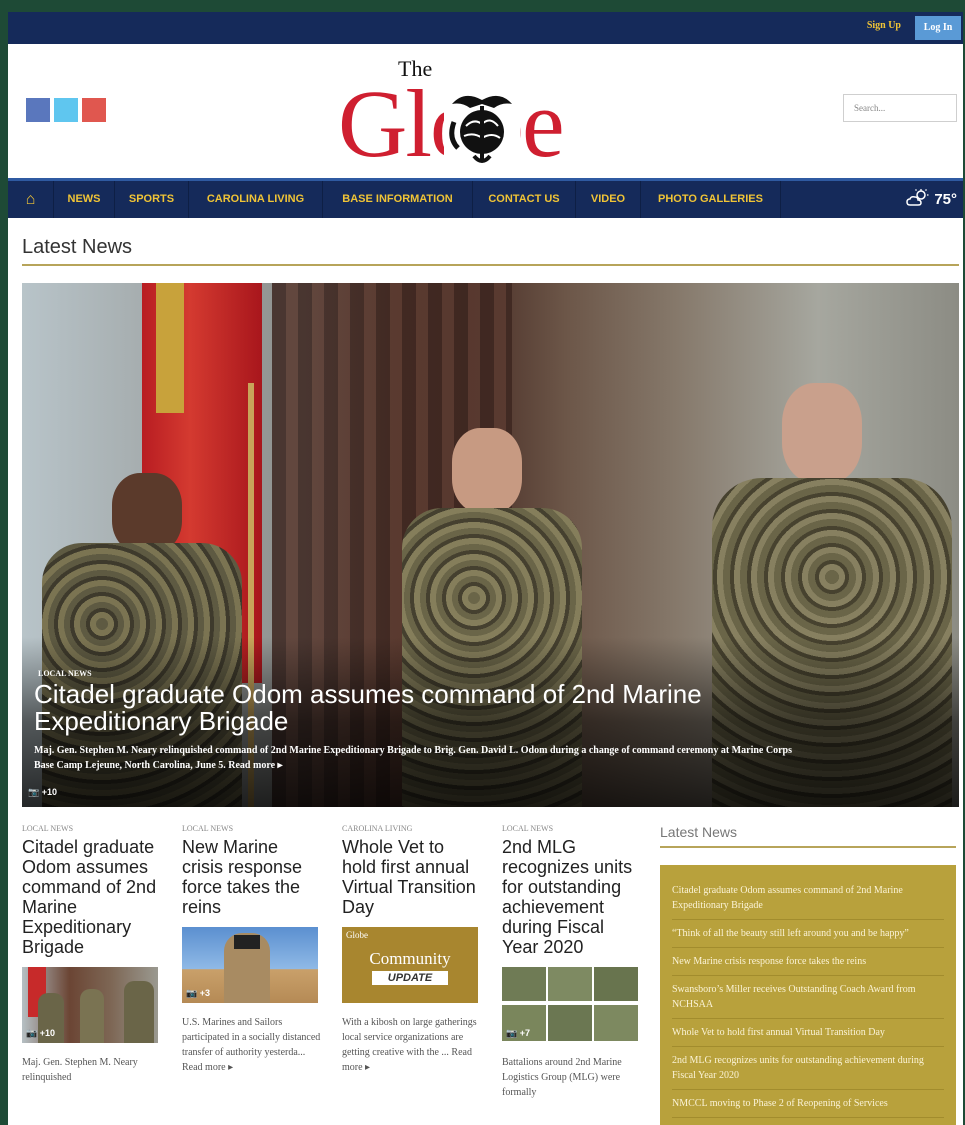  I want to click on section-title: Latest News, so click(77, 247).